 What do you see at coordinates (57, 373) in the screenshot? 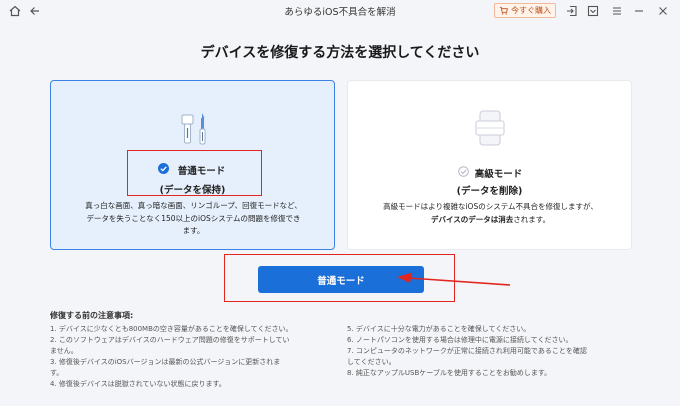
I see `note-item: す。` at bounding box center [57, 373].